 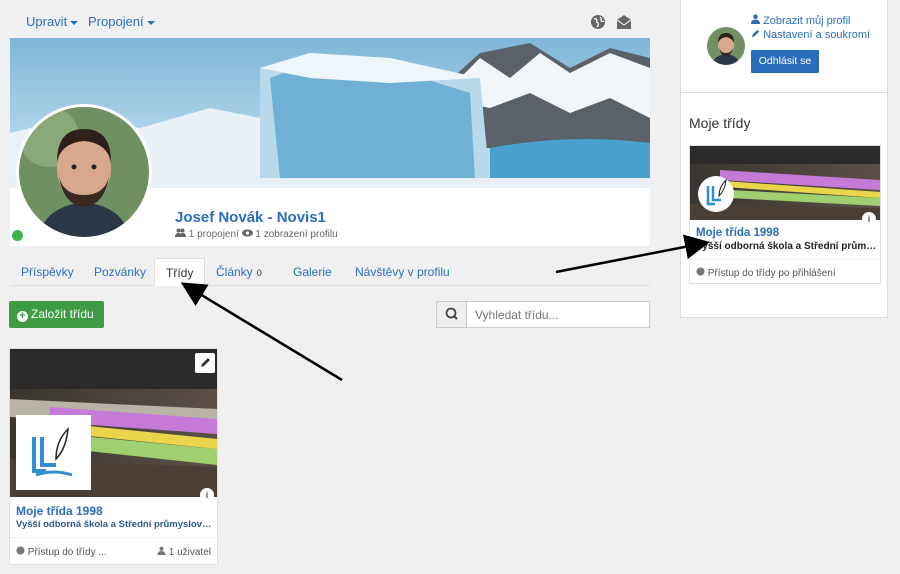 What do you see at coordinates (785, 183) in the screenshot?
I see `class-cover-image` at bounding box center [785, 183].